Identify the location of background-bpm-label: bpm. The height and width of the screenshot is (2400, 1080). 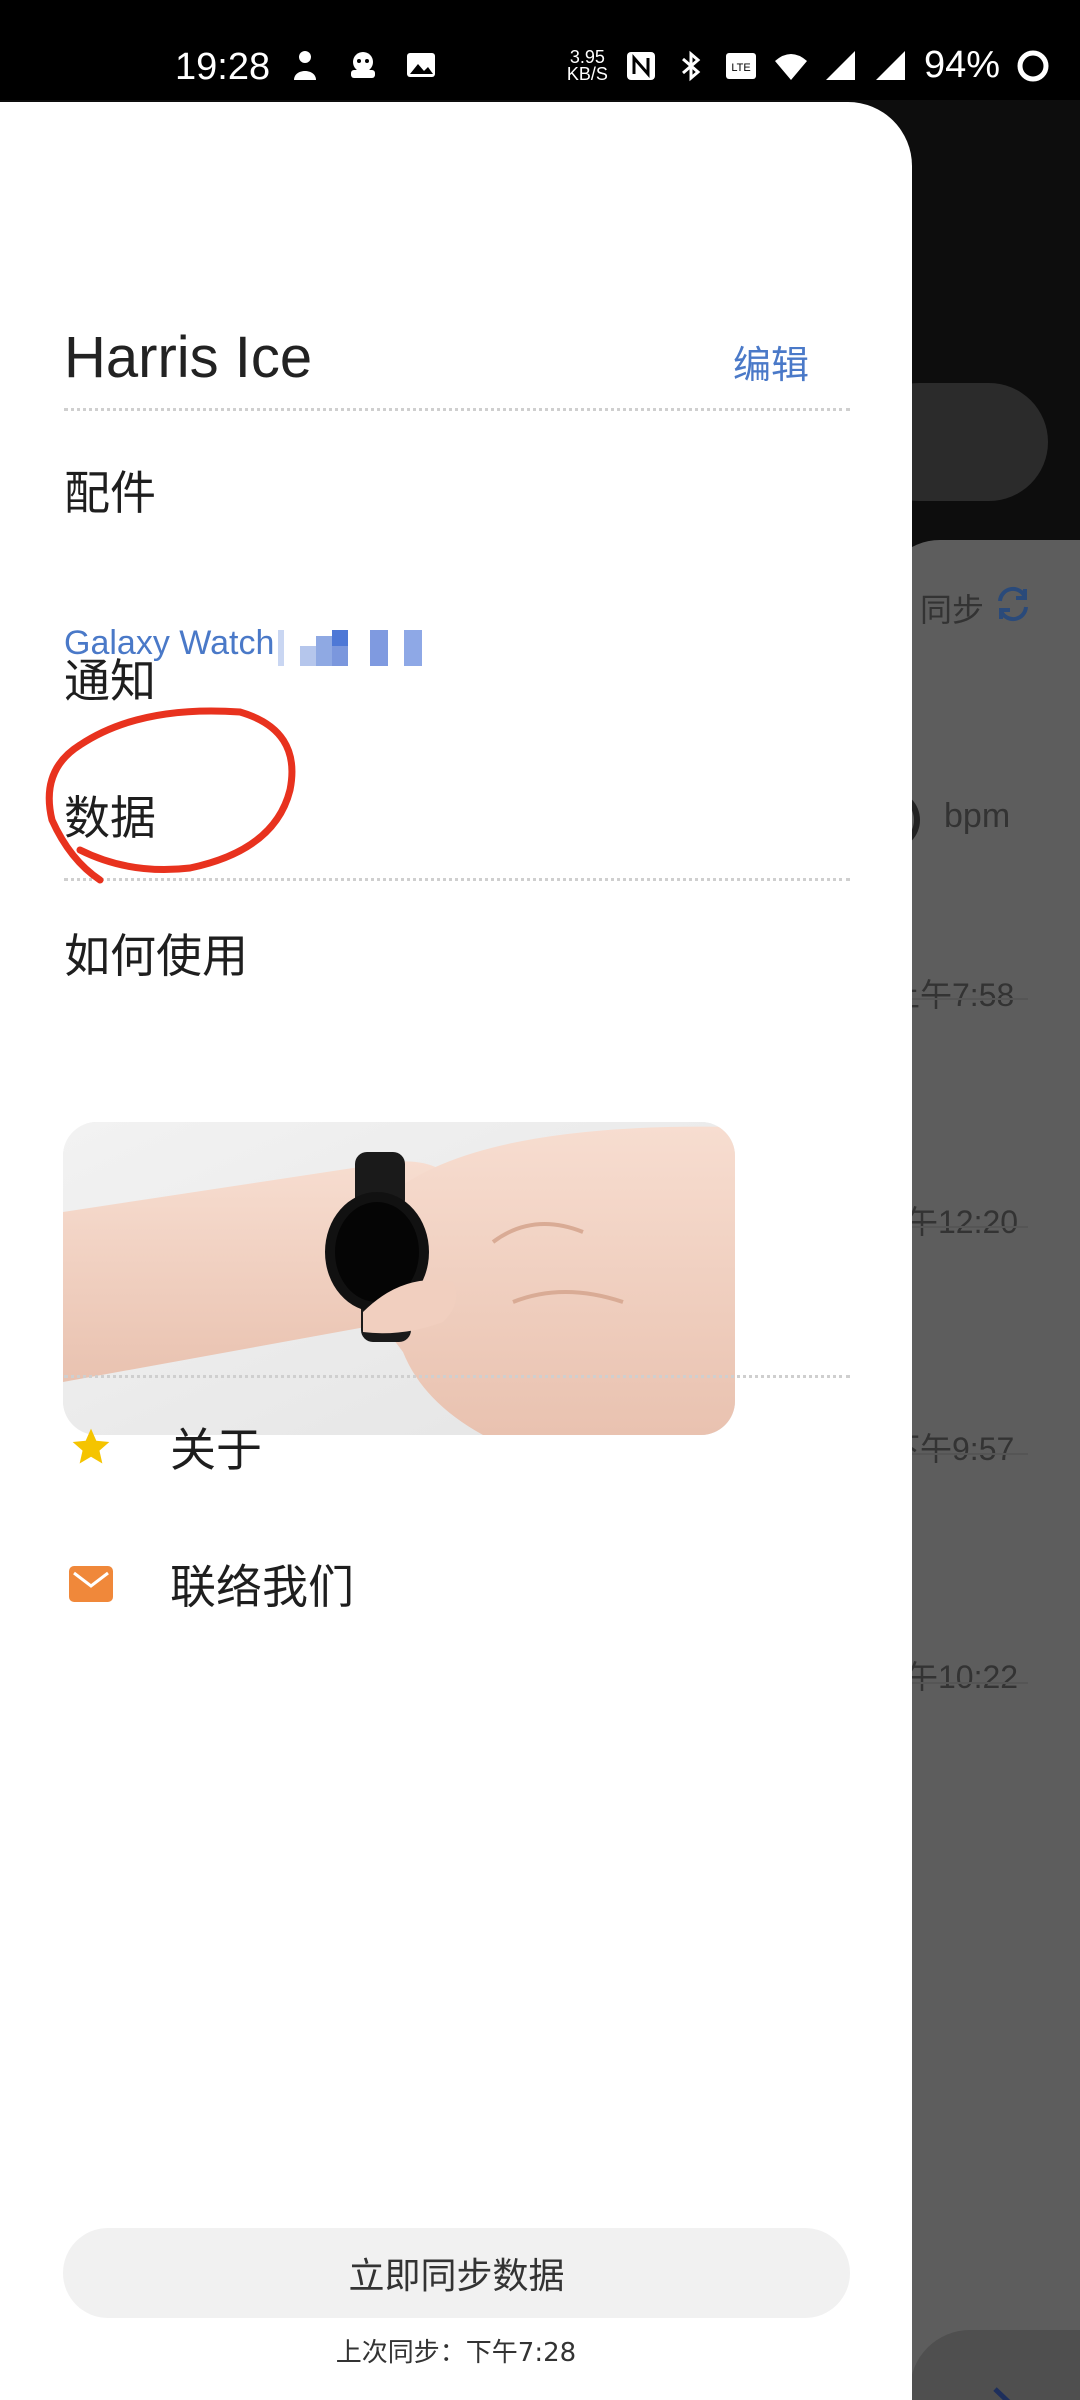
(977, 816).